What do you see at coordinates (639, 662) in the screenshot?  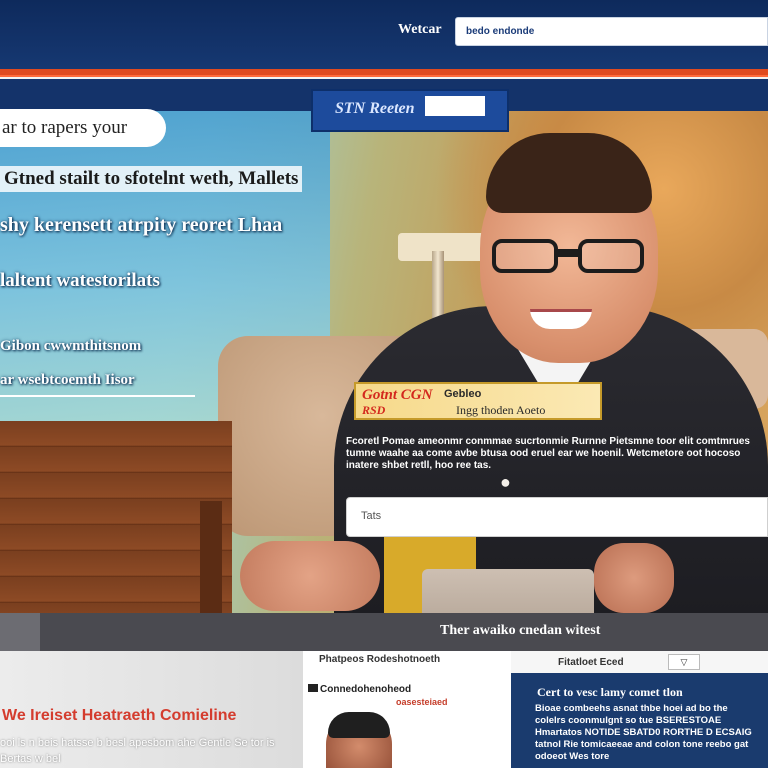 I see `bottom-right-topbar` at bounding box center [639, 662].